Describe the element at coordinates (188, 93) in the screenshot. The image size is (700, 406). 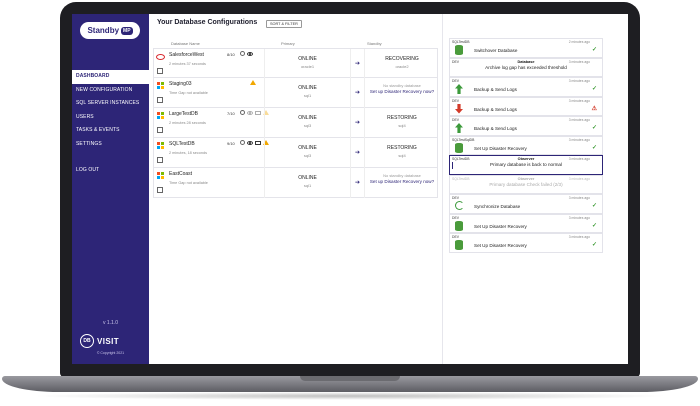
I see `time-gap: Time Gap not available` at that location.